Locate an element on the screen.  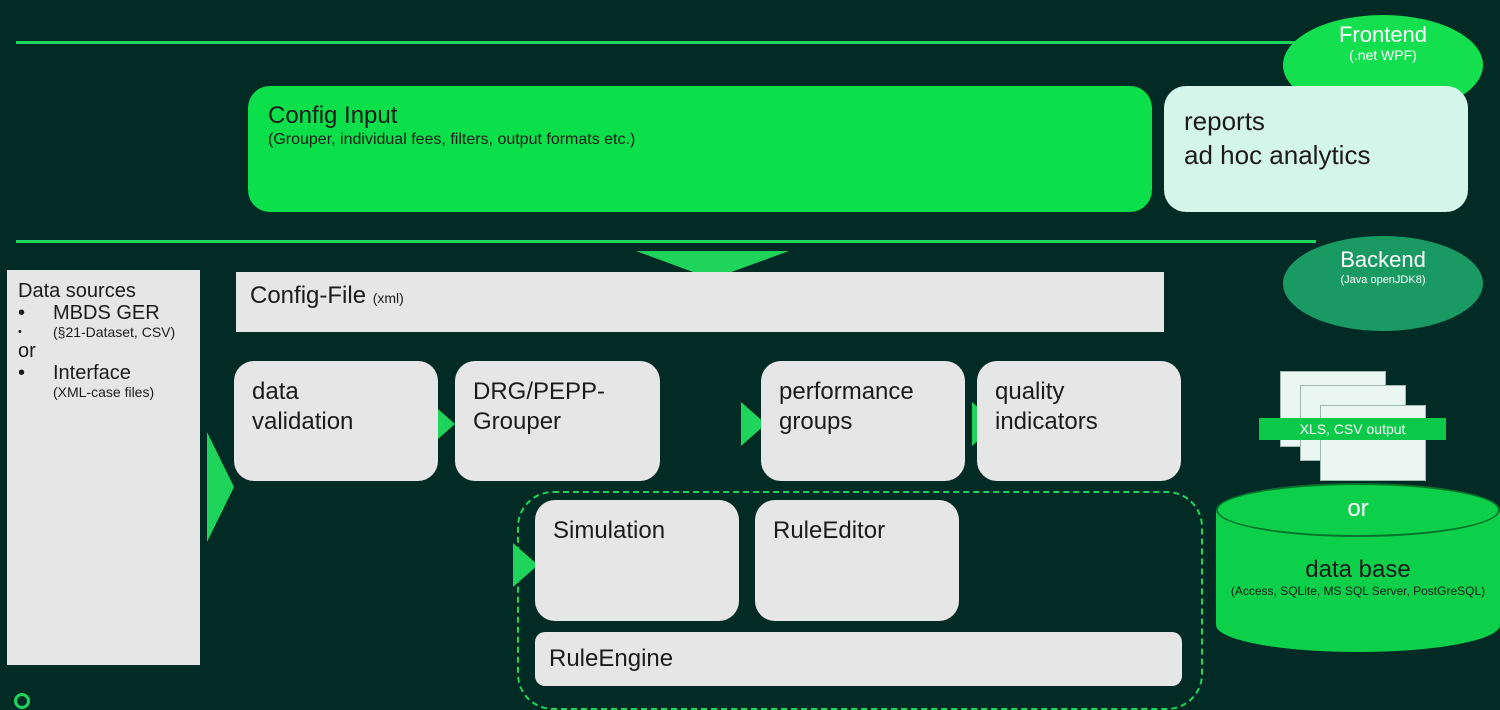
rule-editor-label: RuleEditor is located at coordinates (829, 530).